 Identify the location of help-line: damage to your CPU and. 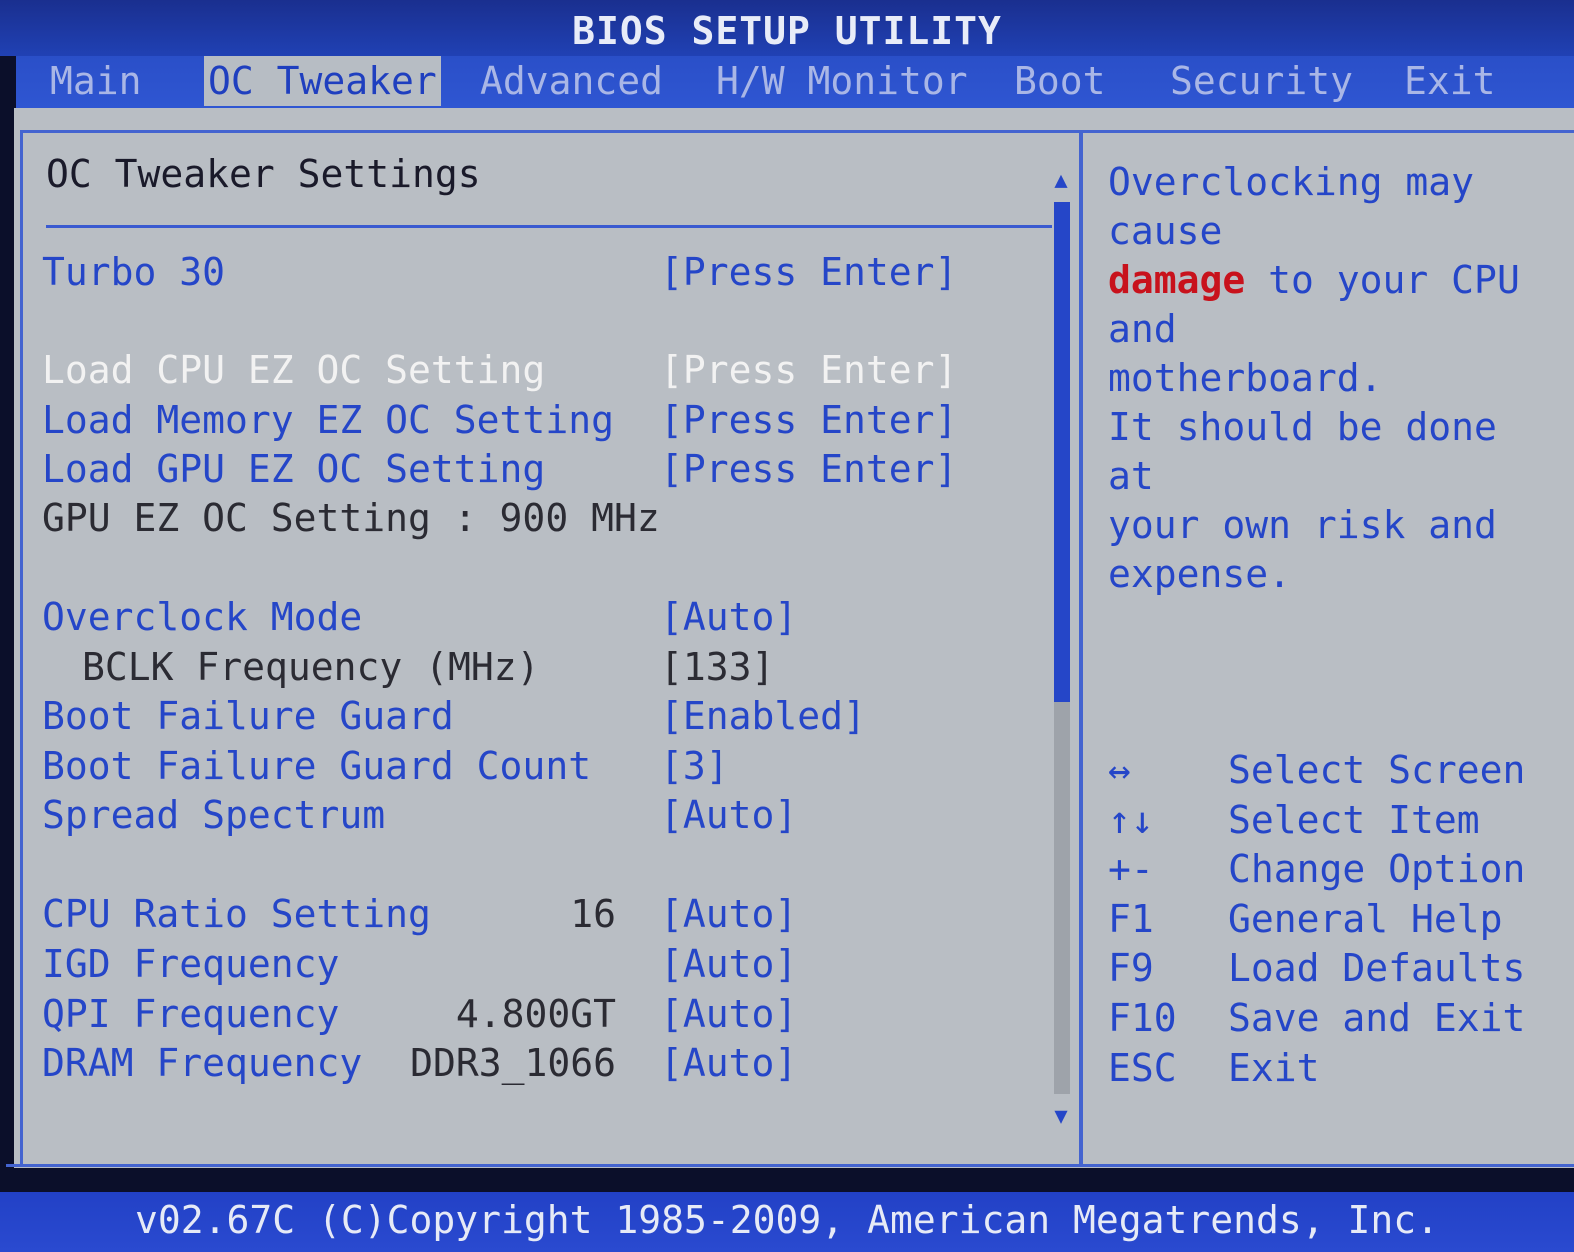
(1333, 305).